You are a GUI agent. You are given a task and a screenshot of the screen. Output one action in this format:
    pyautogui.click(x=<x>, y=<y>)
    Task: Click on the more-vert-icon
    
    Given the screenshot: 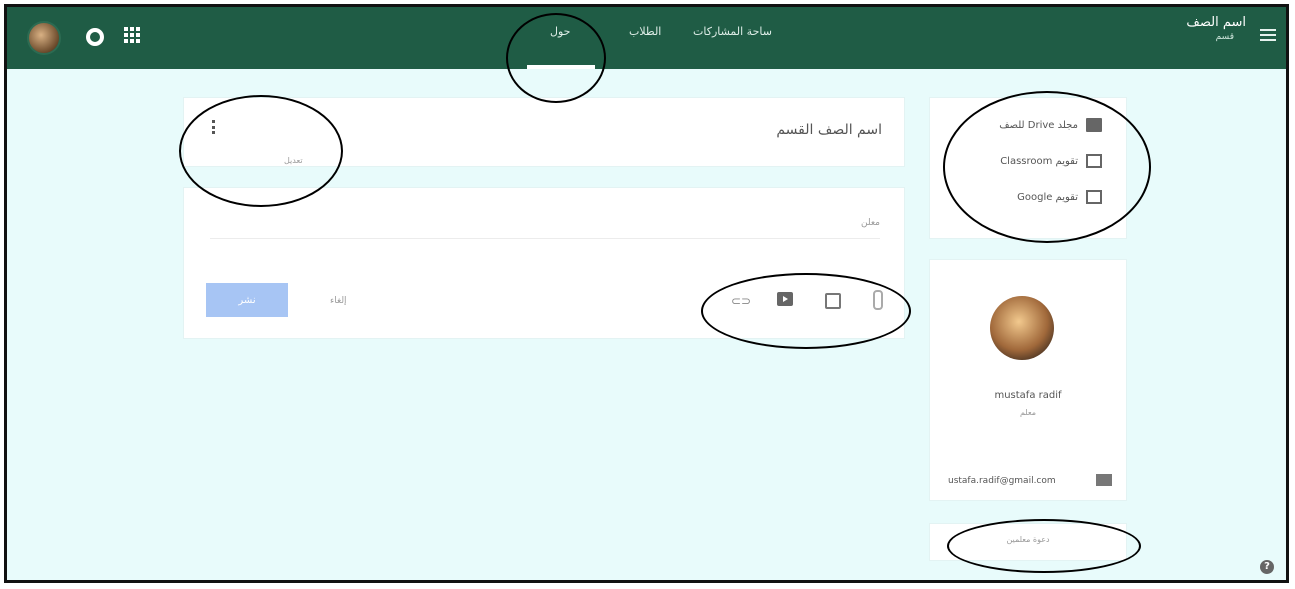 What is the action you would take?
    pyautogui.click(x=213, y=127)
    